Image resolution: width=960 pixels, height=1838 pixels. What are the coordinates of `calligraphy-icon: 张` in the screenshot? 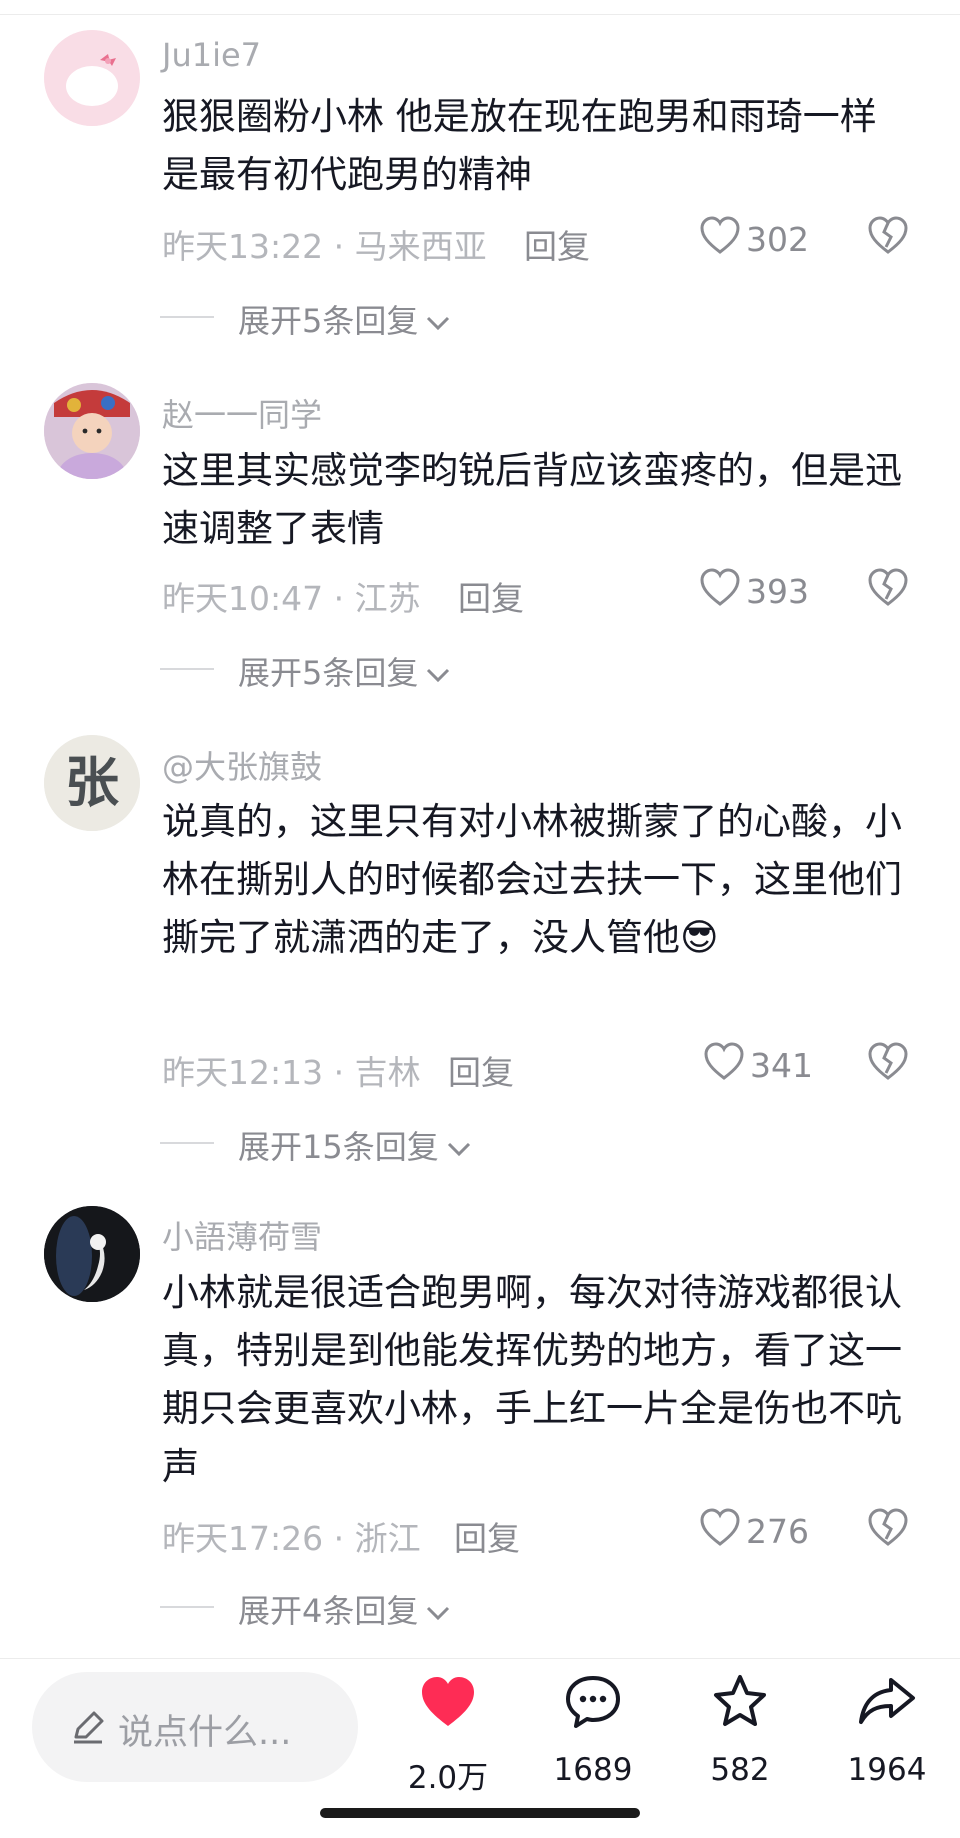 It's located at (92, 783).